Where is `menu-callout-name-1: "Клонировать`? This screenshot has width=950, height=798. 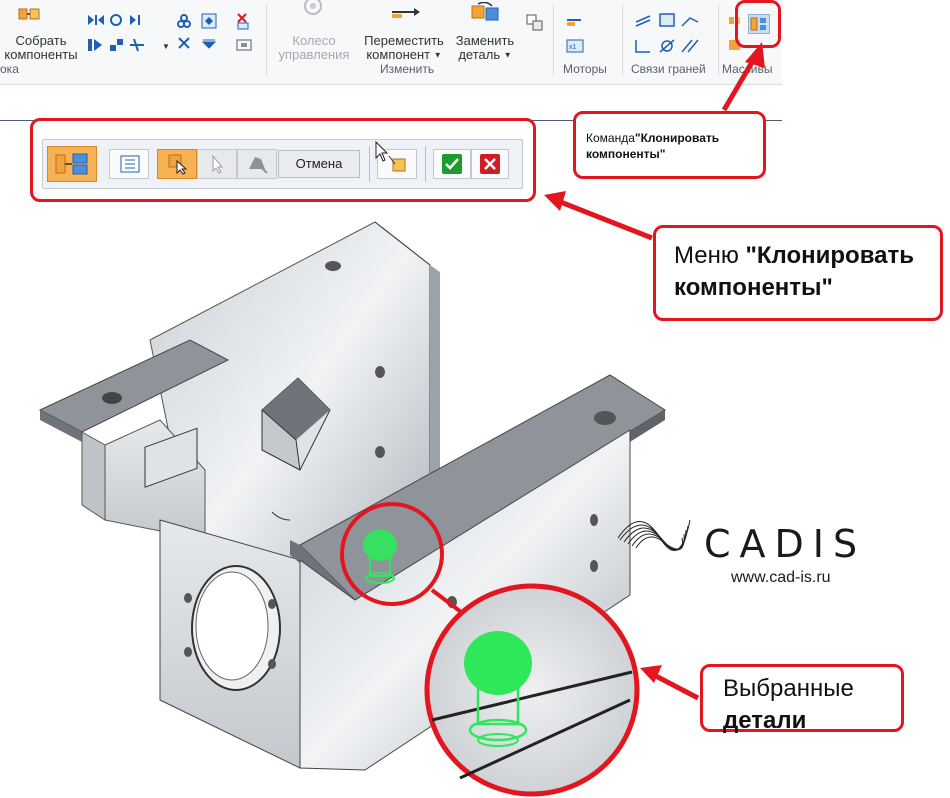
menu-callout-name-1: "Клонировать is located at coordinates (830, 255).